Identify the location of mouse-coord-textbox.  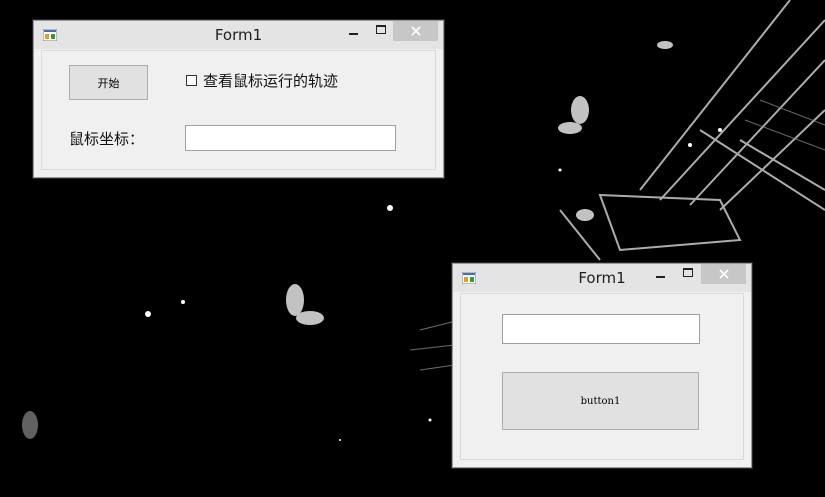
(290, 138).